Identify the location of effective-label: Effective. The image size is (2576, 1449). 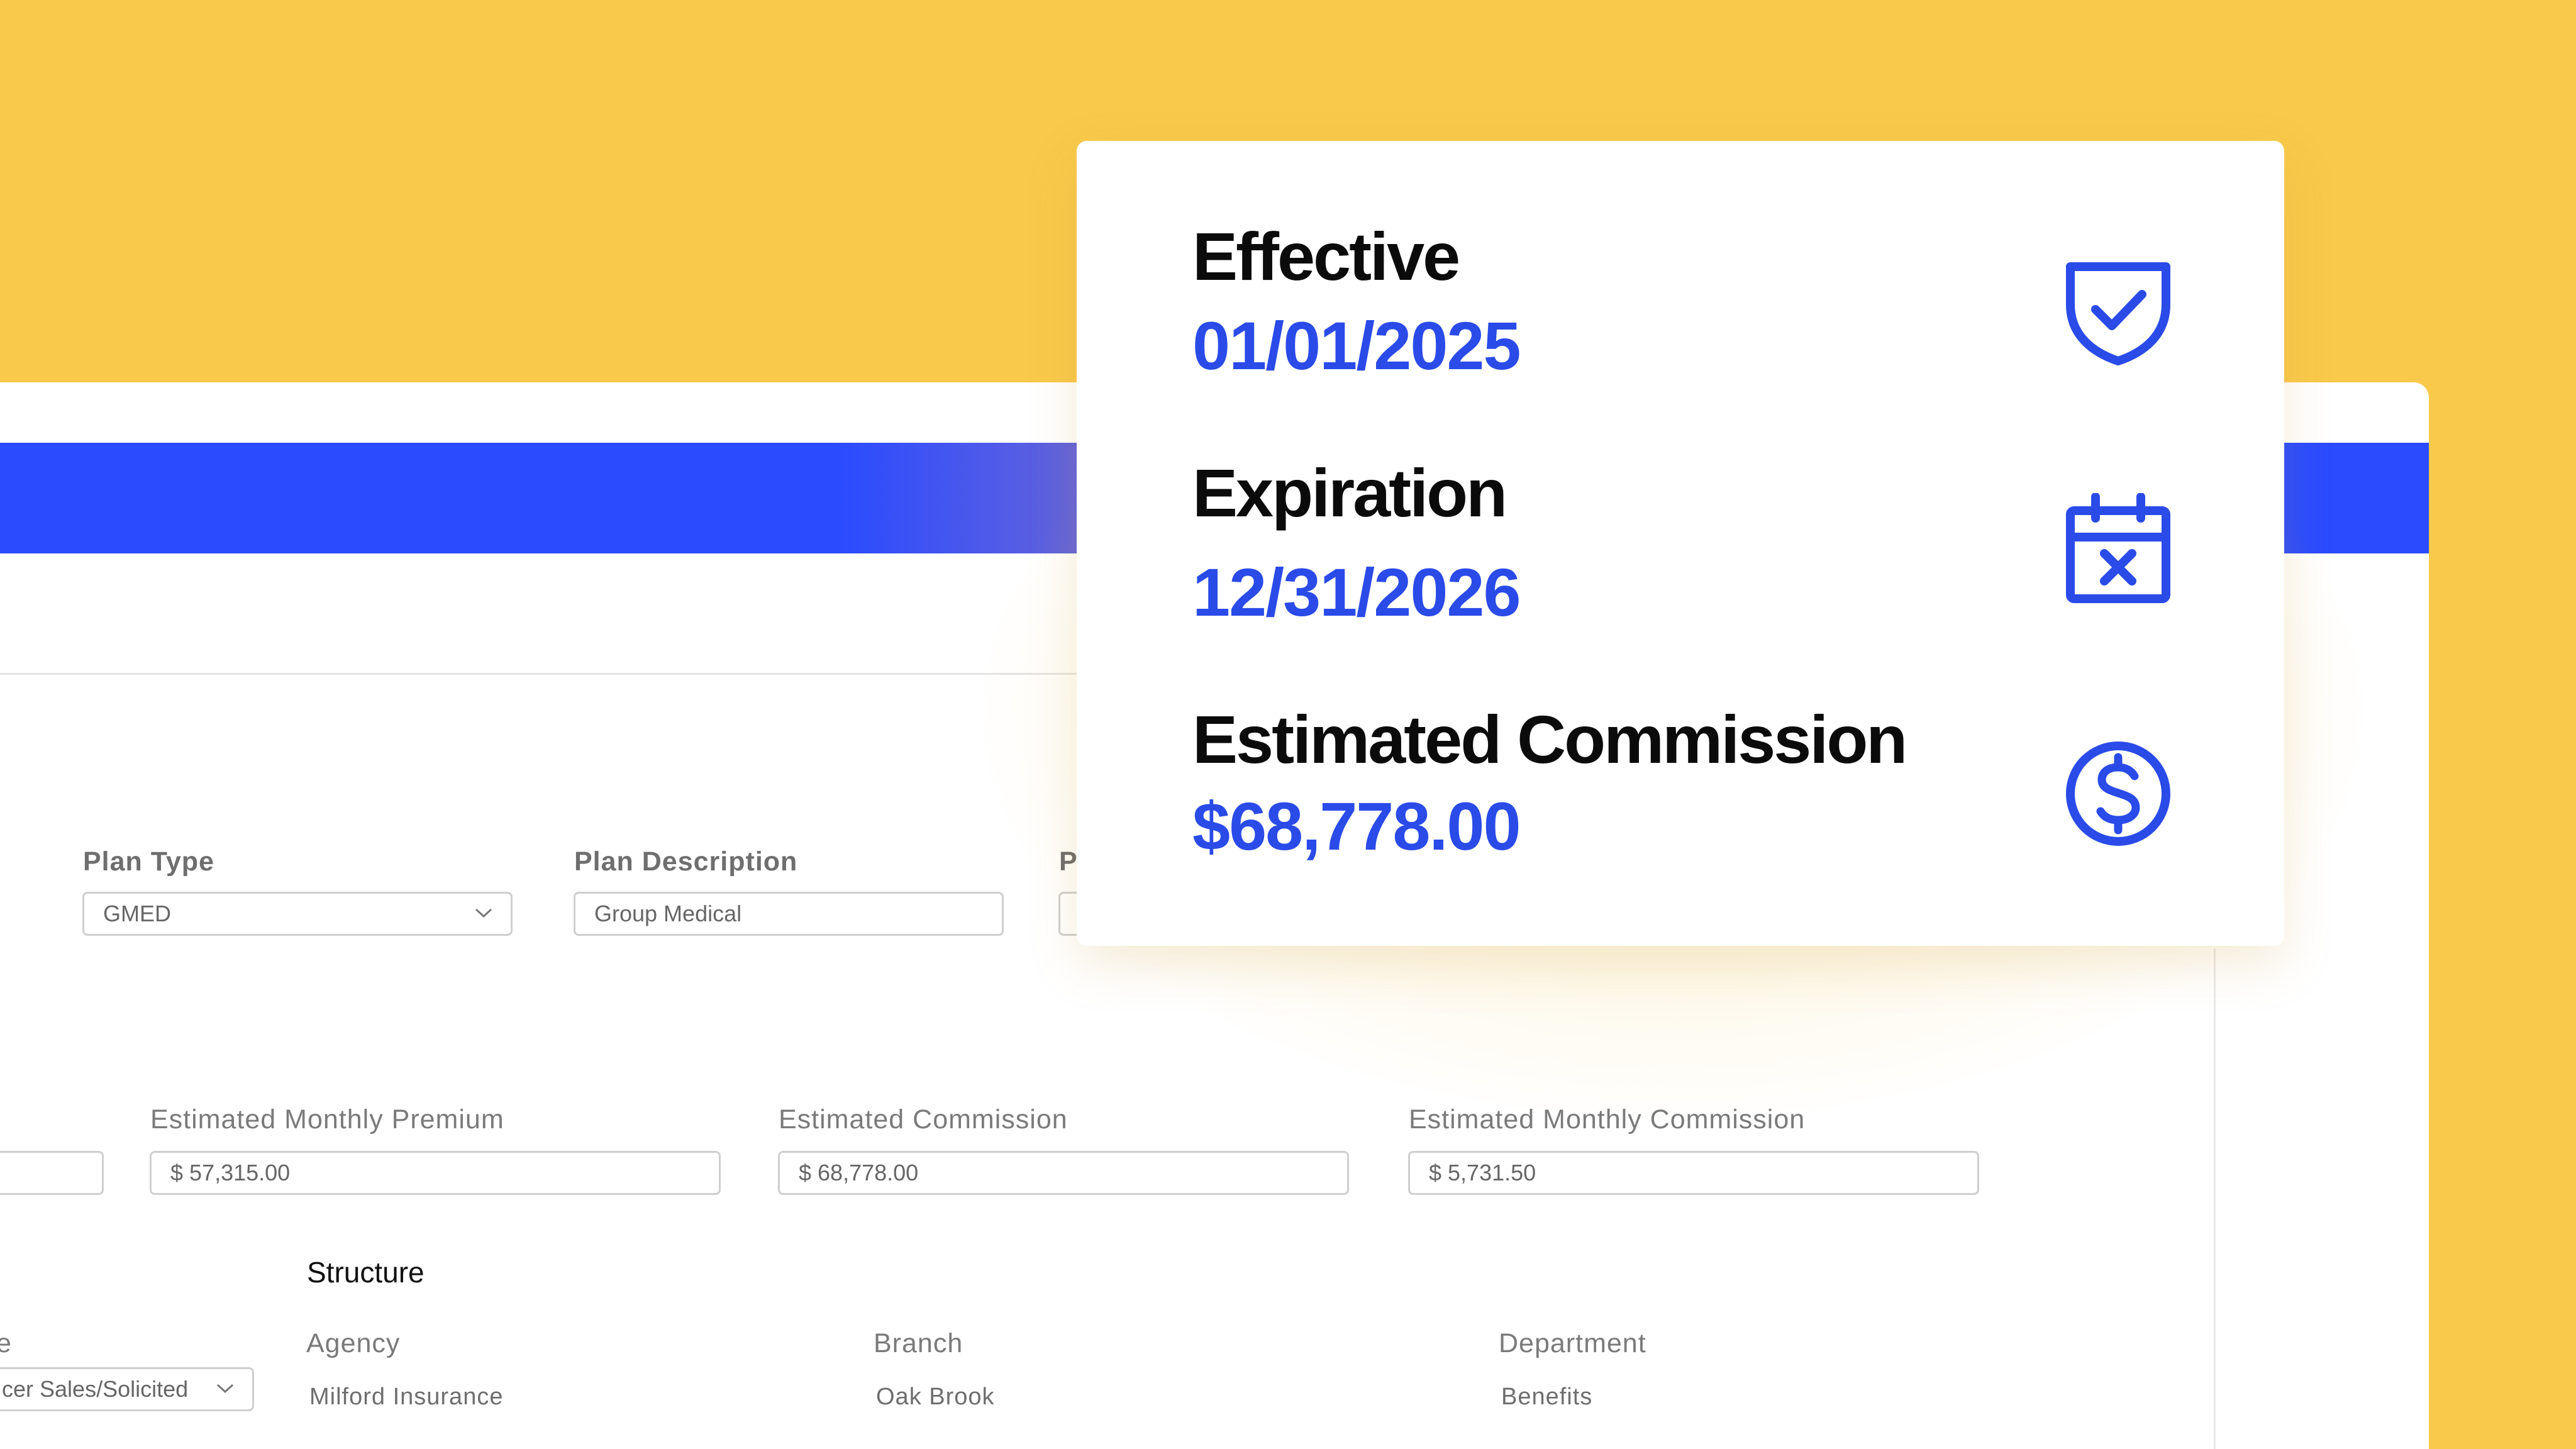
(1326, 256).